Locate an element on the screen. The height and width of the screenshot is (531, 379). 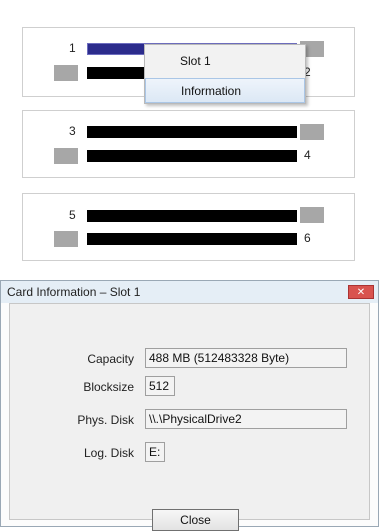
blocksize-field: 512 is located at coordinates (160, 386).